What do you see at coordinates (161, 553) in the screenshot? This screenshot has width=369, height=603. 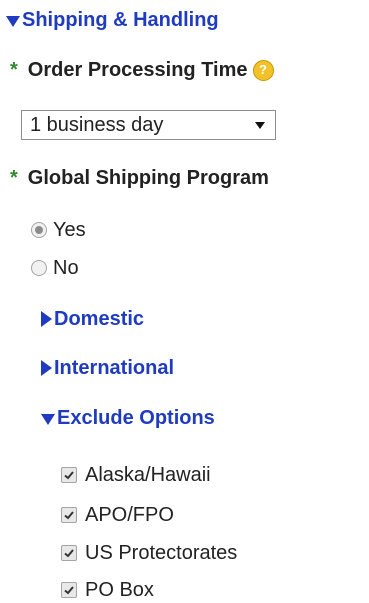 I see `checkbox-label: US Protectorates` at bounding box center [161, 553].